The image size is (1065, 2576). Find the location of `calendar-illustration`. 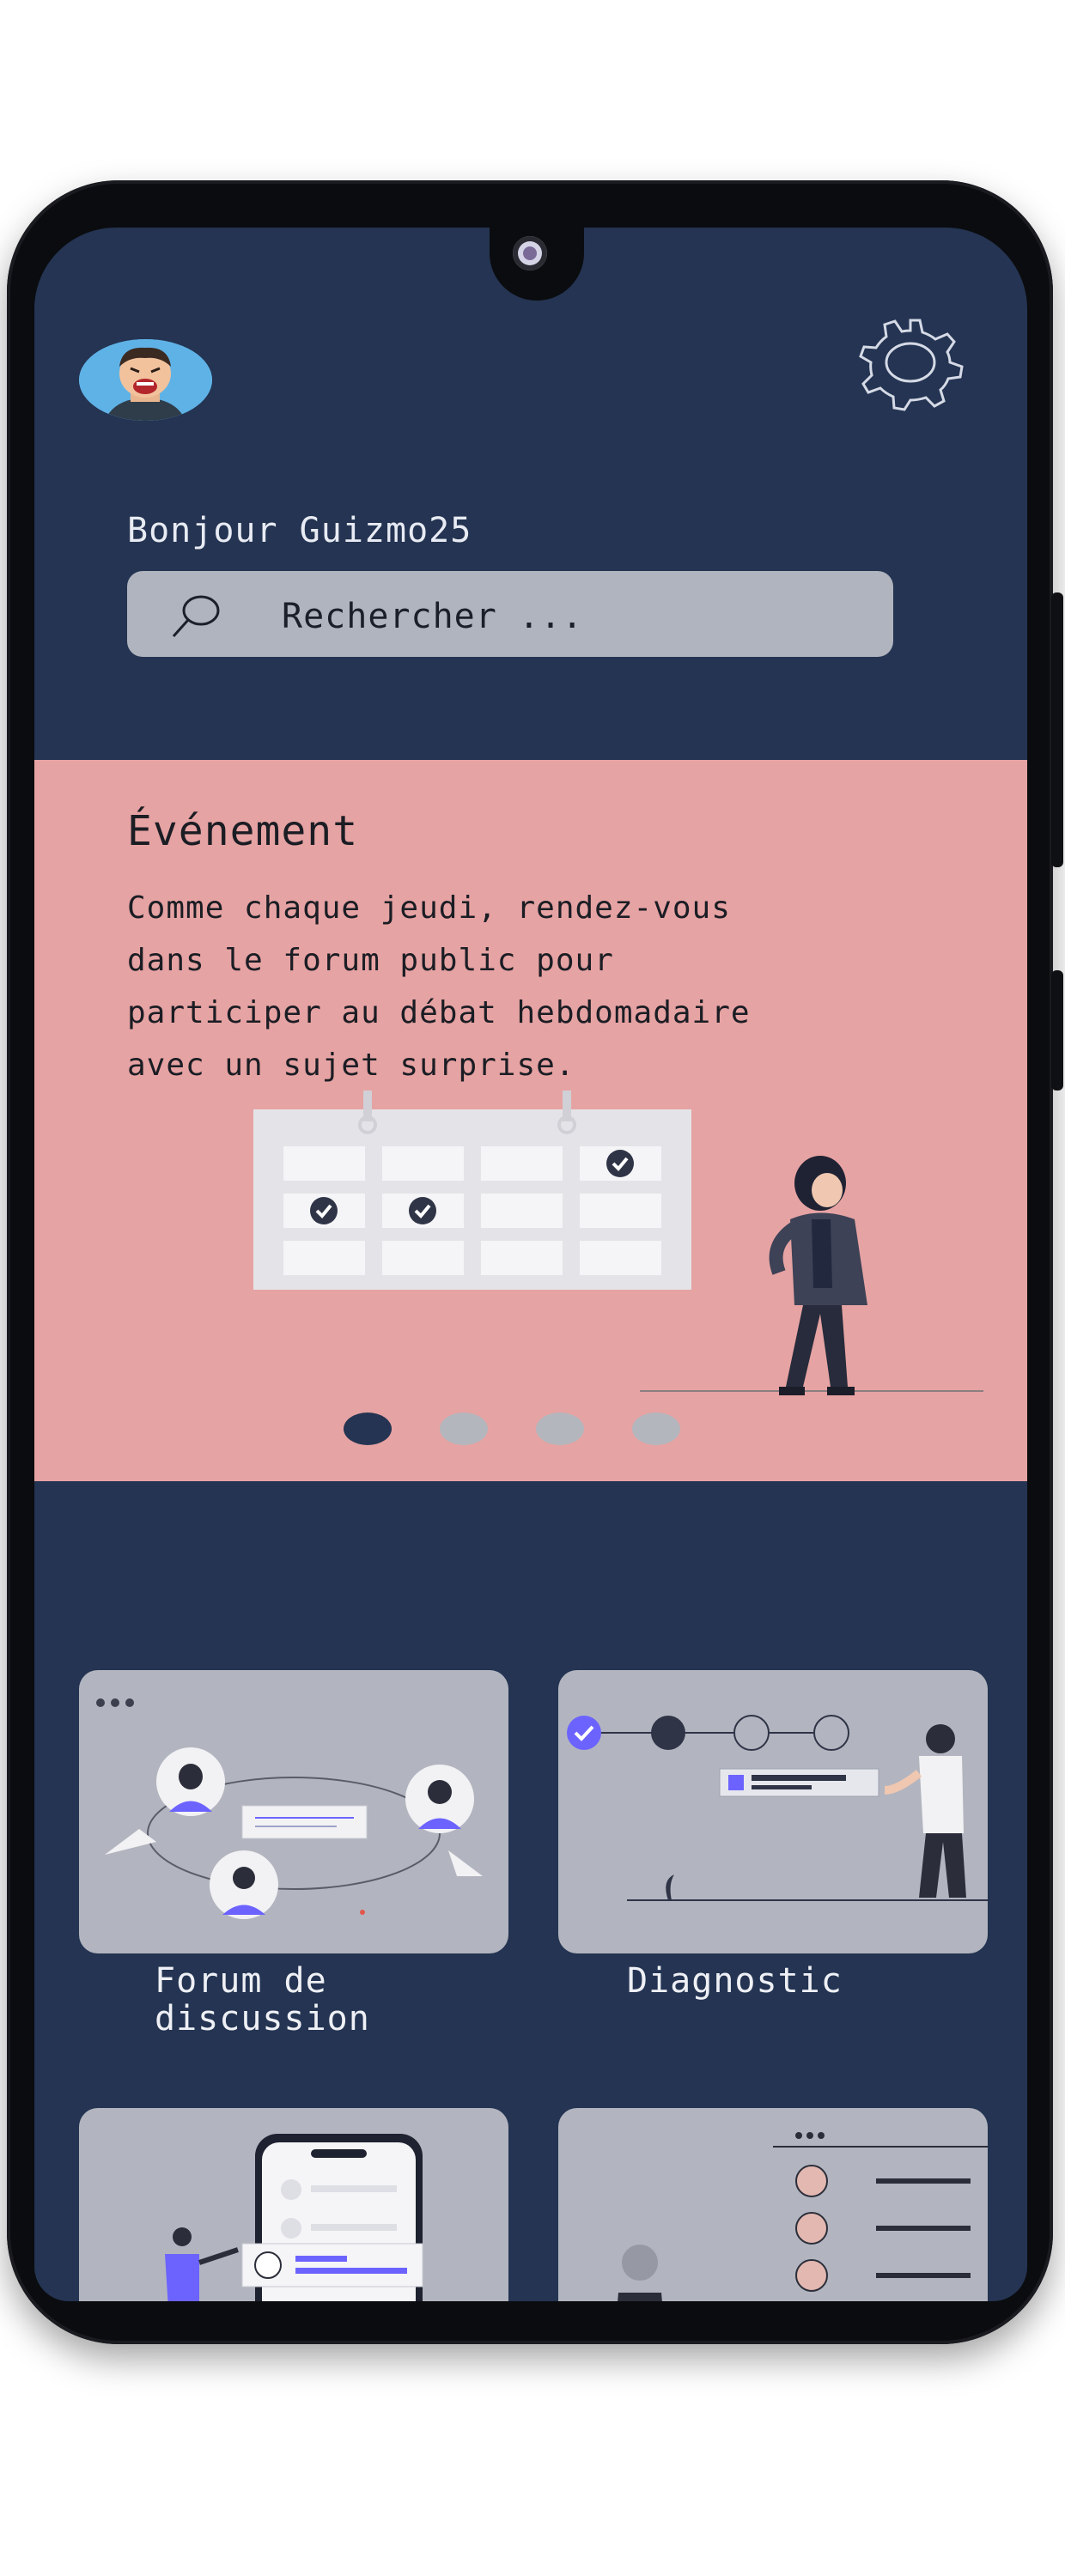

calendar-illustration is located at coordinates (618, 1243).